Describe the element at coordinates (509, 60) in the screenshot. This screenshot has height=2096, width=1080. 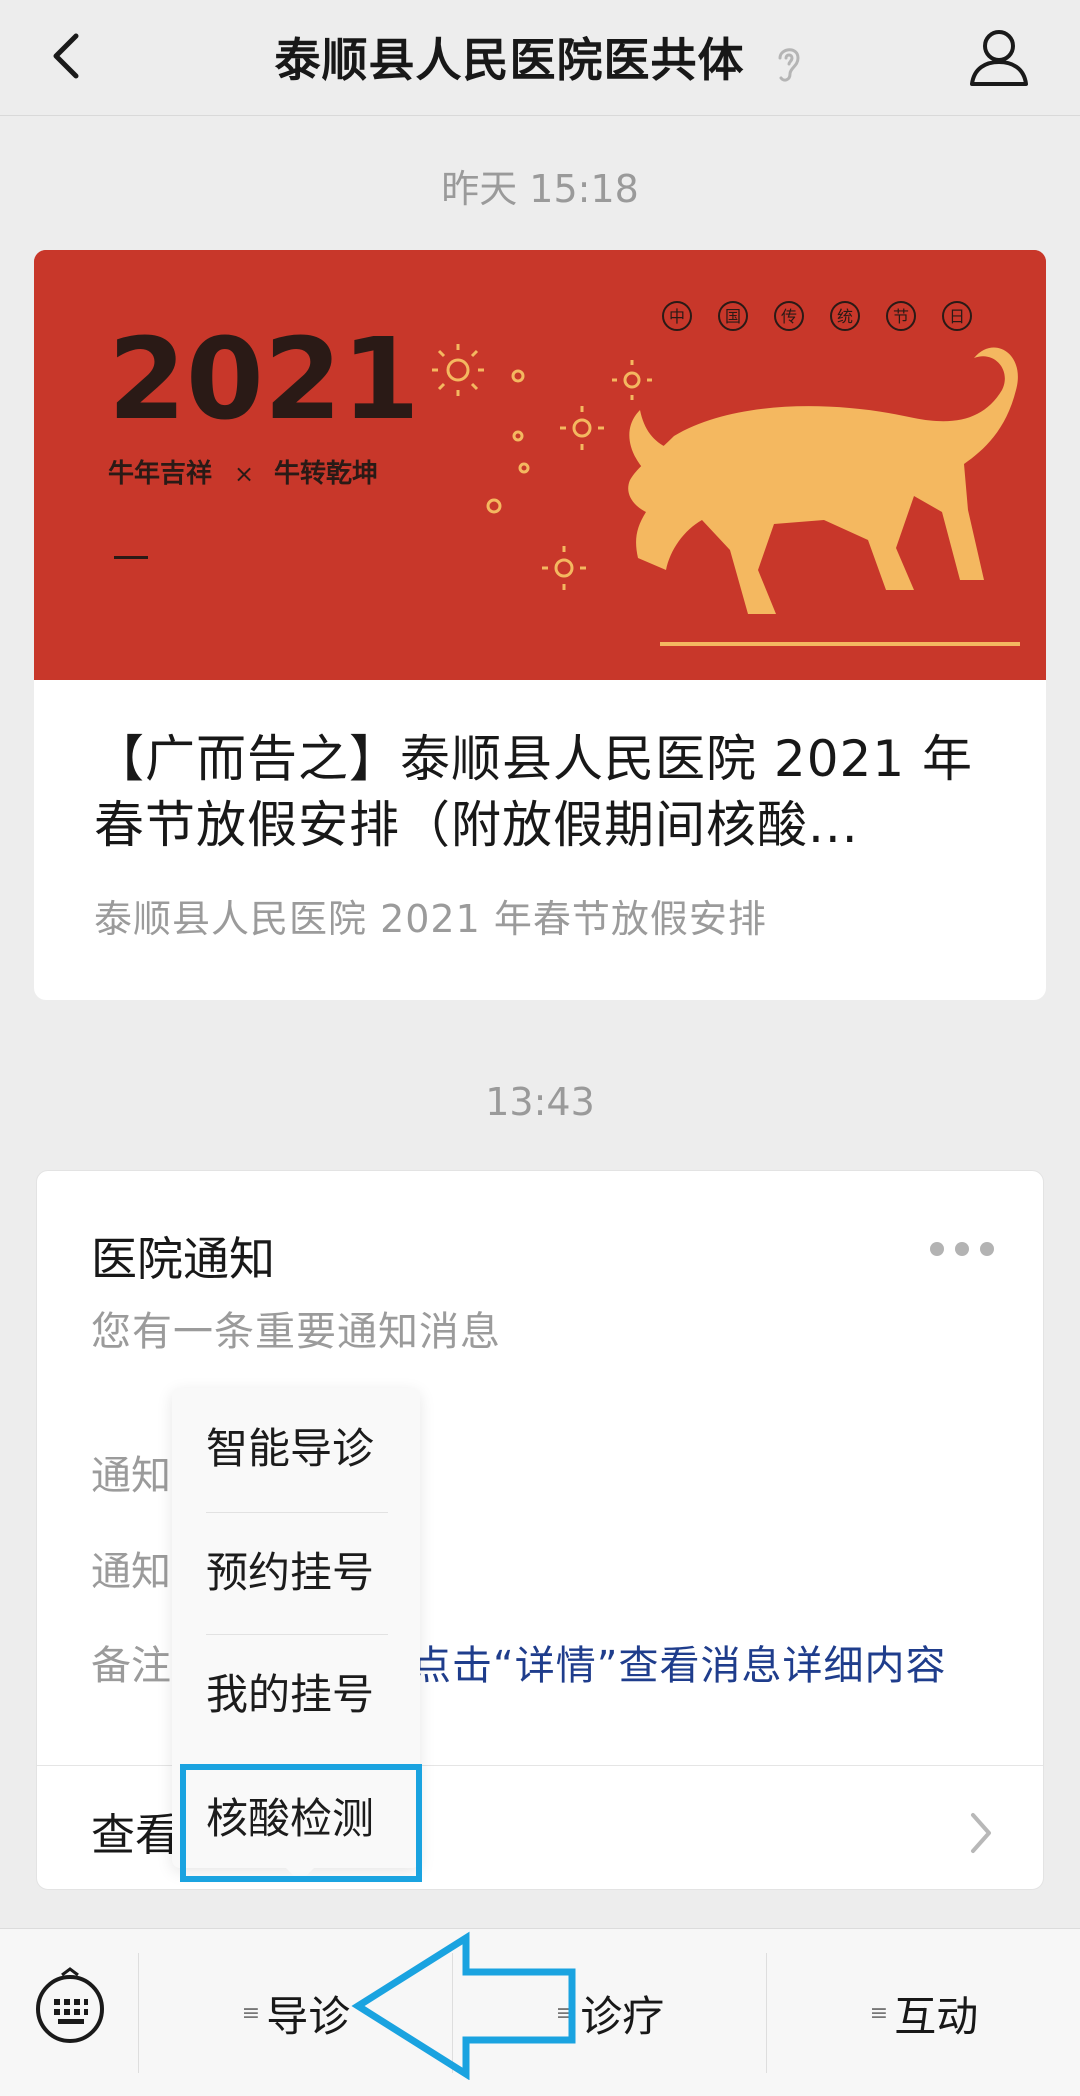
I see `page-title-text: 泰顺县人民医院医共体` at that location.